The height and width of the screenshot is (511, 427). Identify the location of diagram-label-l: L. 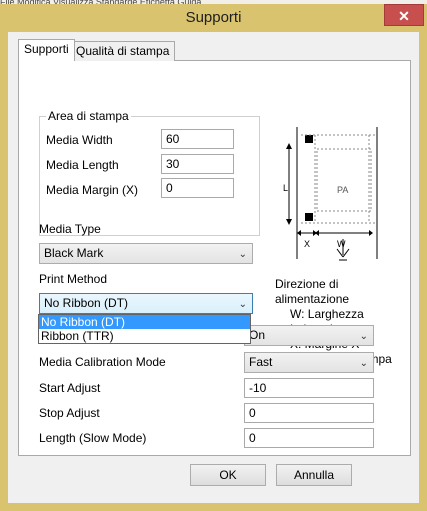
(285, 188).